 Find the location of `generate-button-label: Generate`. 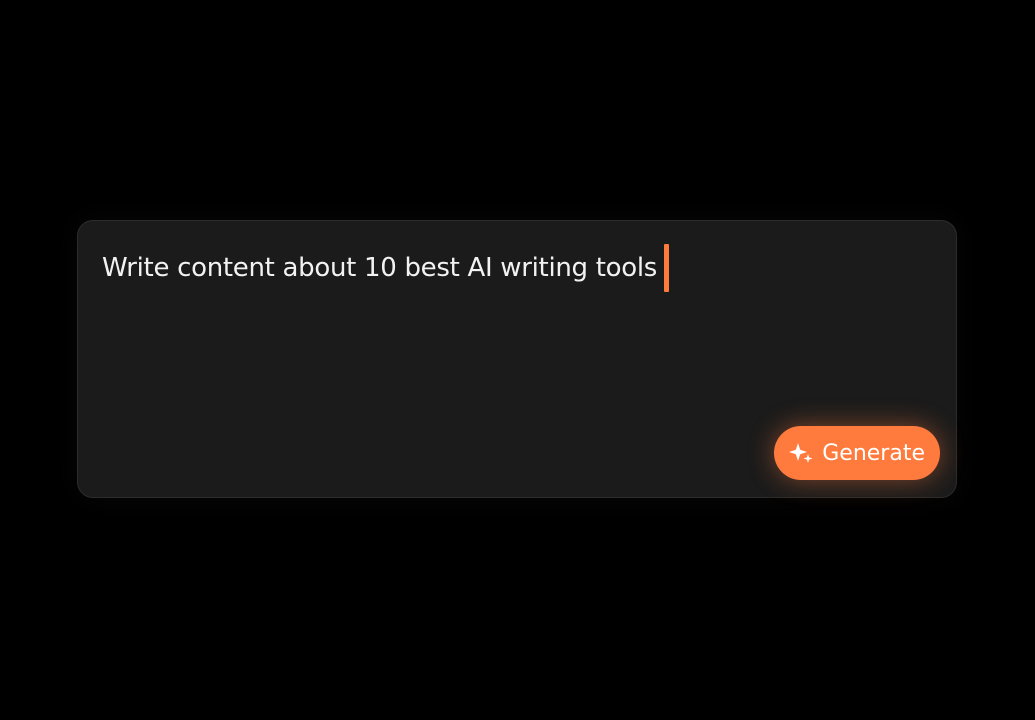

generate-button-label: Generate is located at coordinates (873, 453).